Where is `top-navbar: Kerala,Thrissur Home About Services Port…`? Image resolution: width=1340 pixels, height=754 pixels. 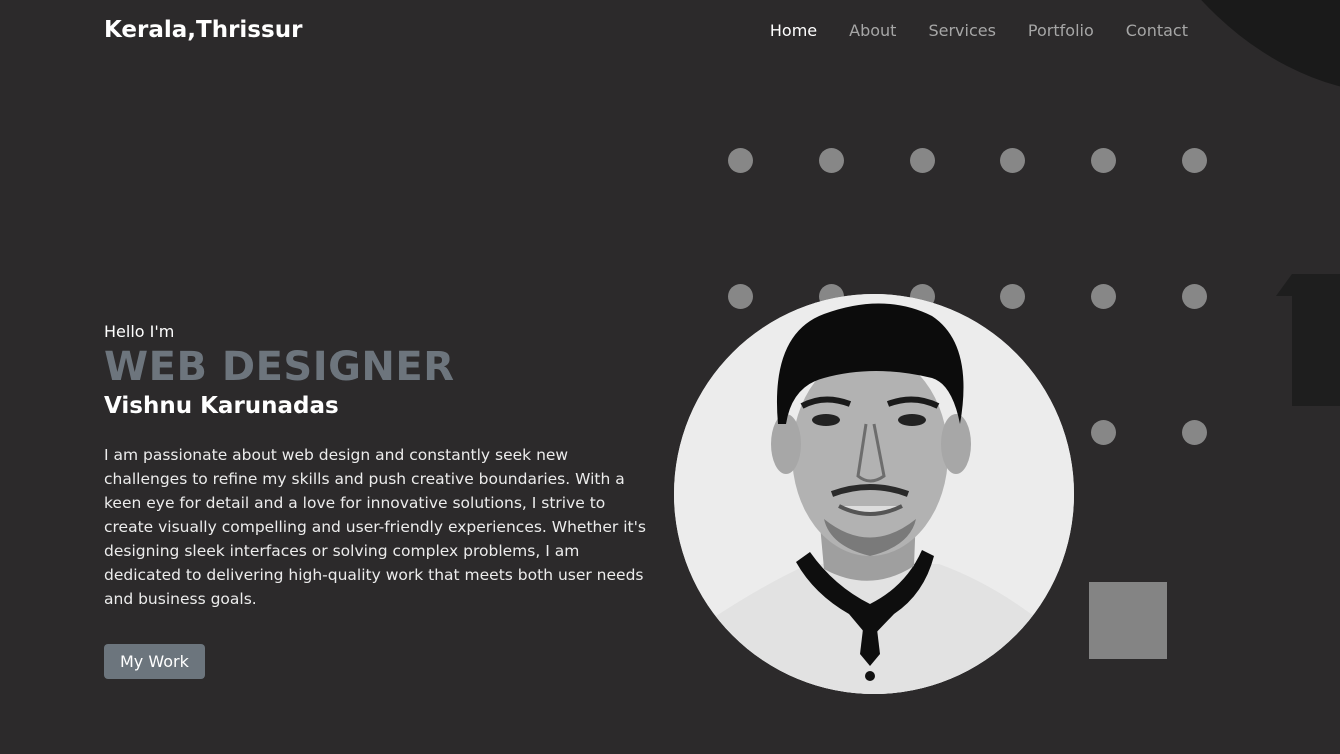 top-navbar: Kerala,Thrissur Home About Services Port… is located at coordinates (670, 33).